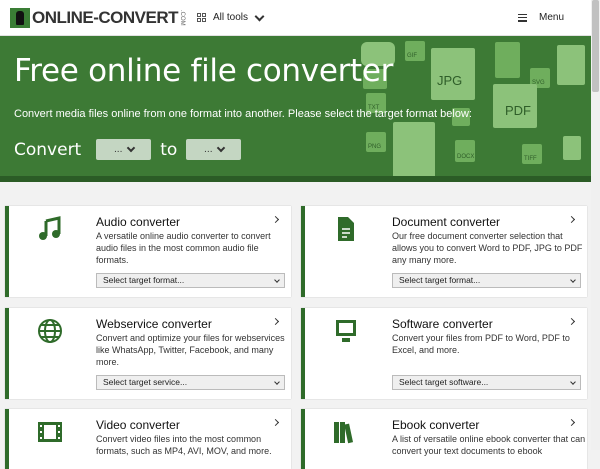 The width and height of the screenshot is (600, 469). What do you see at coordinates (522, 17) in the screenshot?
I see `hamburger-icon` at bounding box center [522, 17].